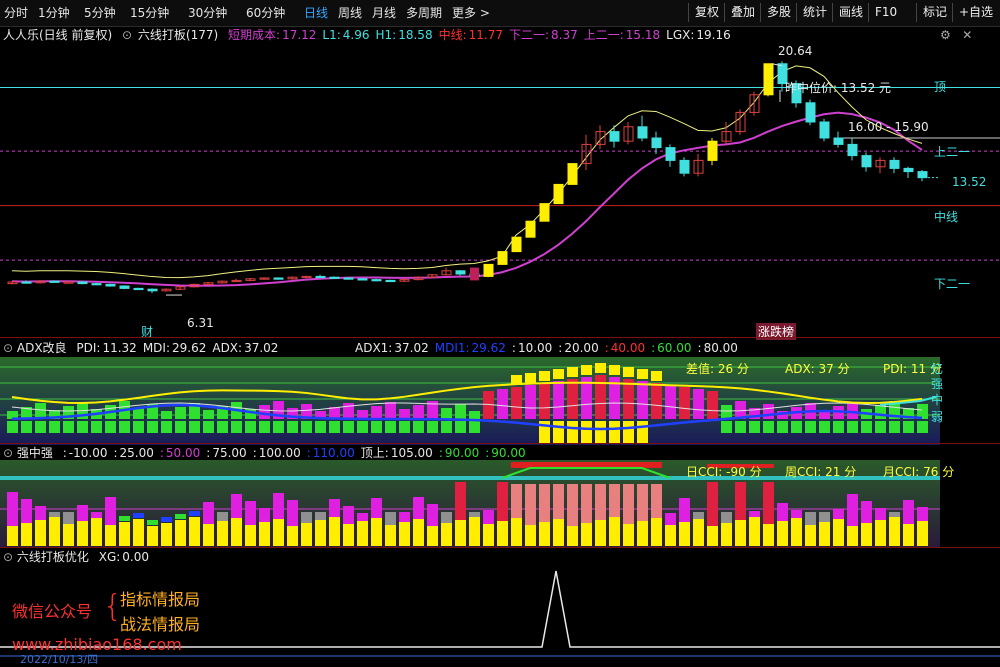 Image resolution: width=1000 pixels, height=667 pixels. What do you see at coordinates (471, 12) in the screenshot?
I see `period-tab: 更多 >` at bounding box center [471, 12].